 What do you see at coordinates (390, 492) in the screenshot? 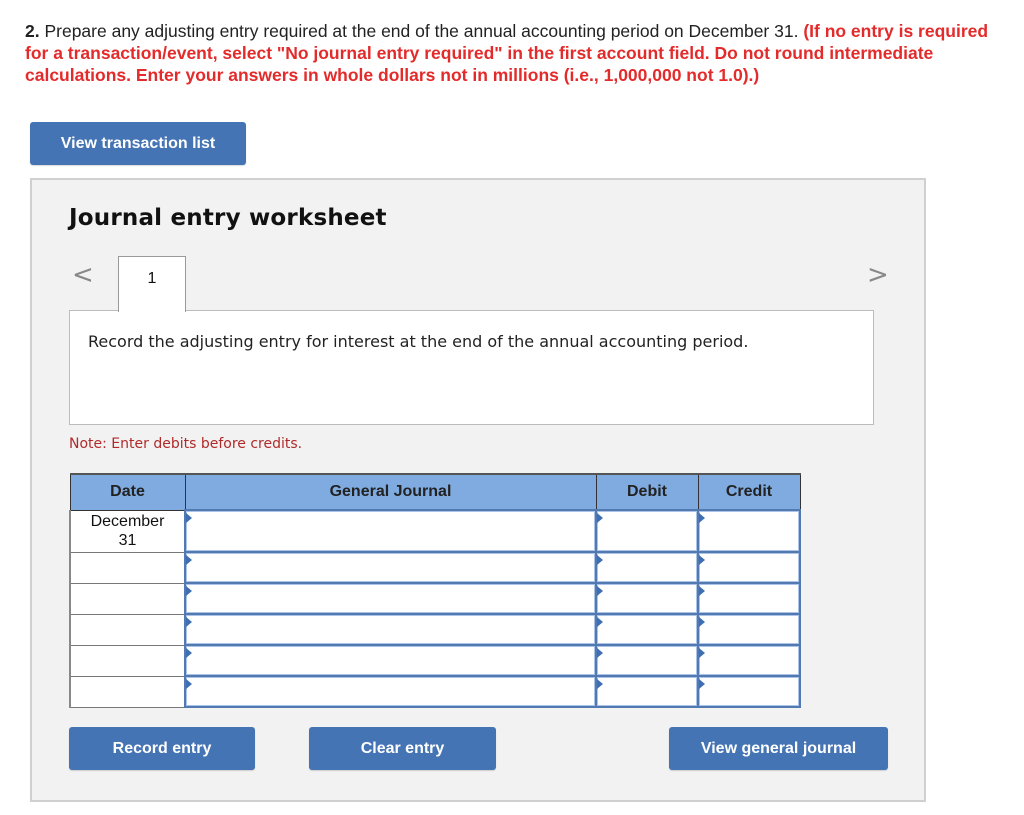
I see `column-header-general-journal: General Journal` at bounding box center [390, 492].